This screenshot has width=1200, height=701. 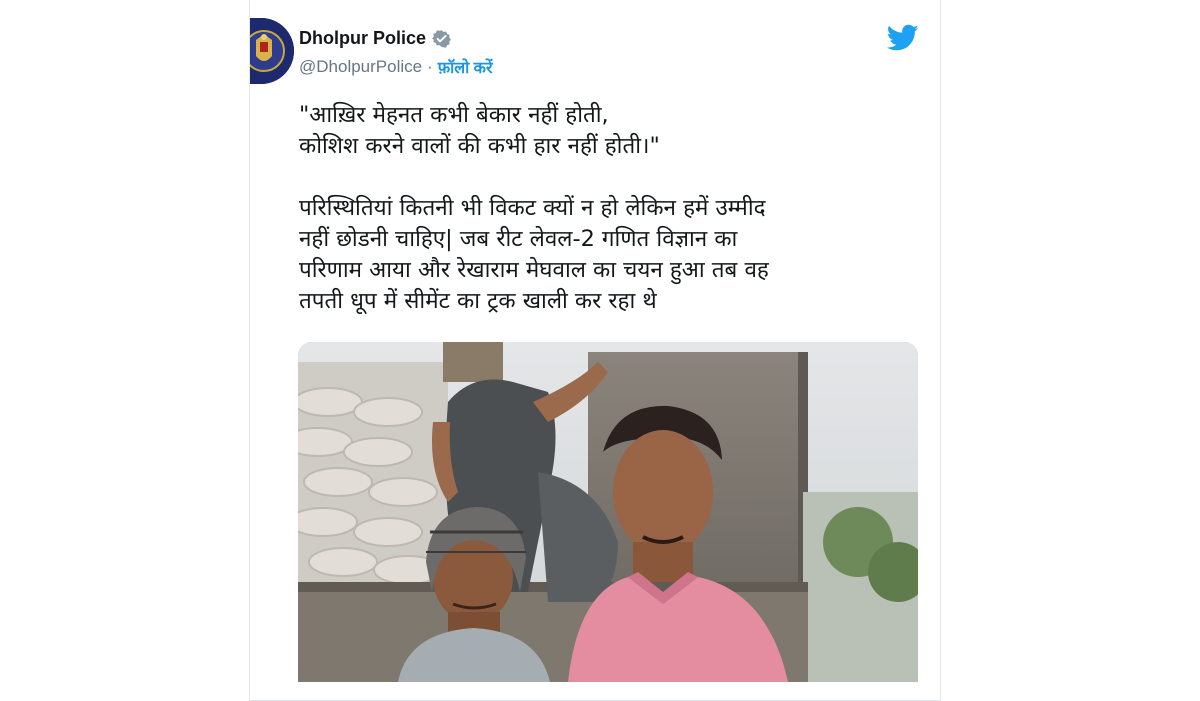 What do you see at coordinates (479, 146) in the screenshot?
I see `tweet-quote-line-2: कोशिश करने वालों की कभी हार नहीं होती।"` at bounding box center [479, 146].